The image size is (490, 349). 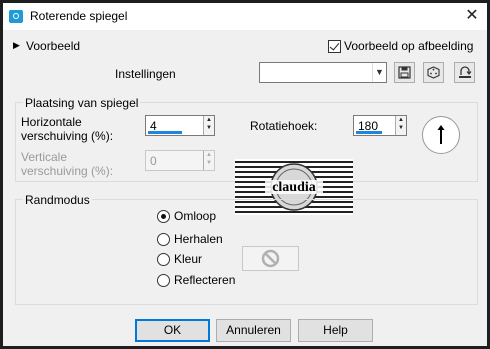 What do you see at coordinates (409, 46) in the screenshot?
I see `preview-on-image-label: Voorbeeld op afbeelding` at bounding box center [409, 46].